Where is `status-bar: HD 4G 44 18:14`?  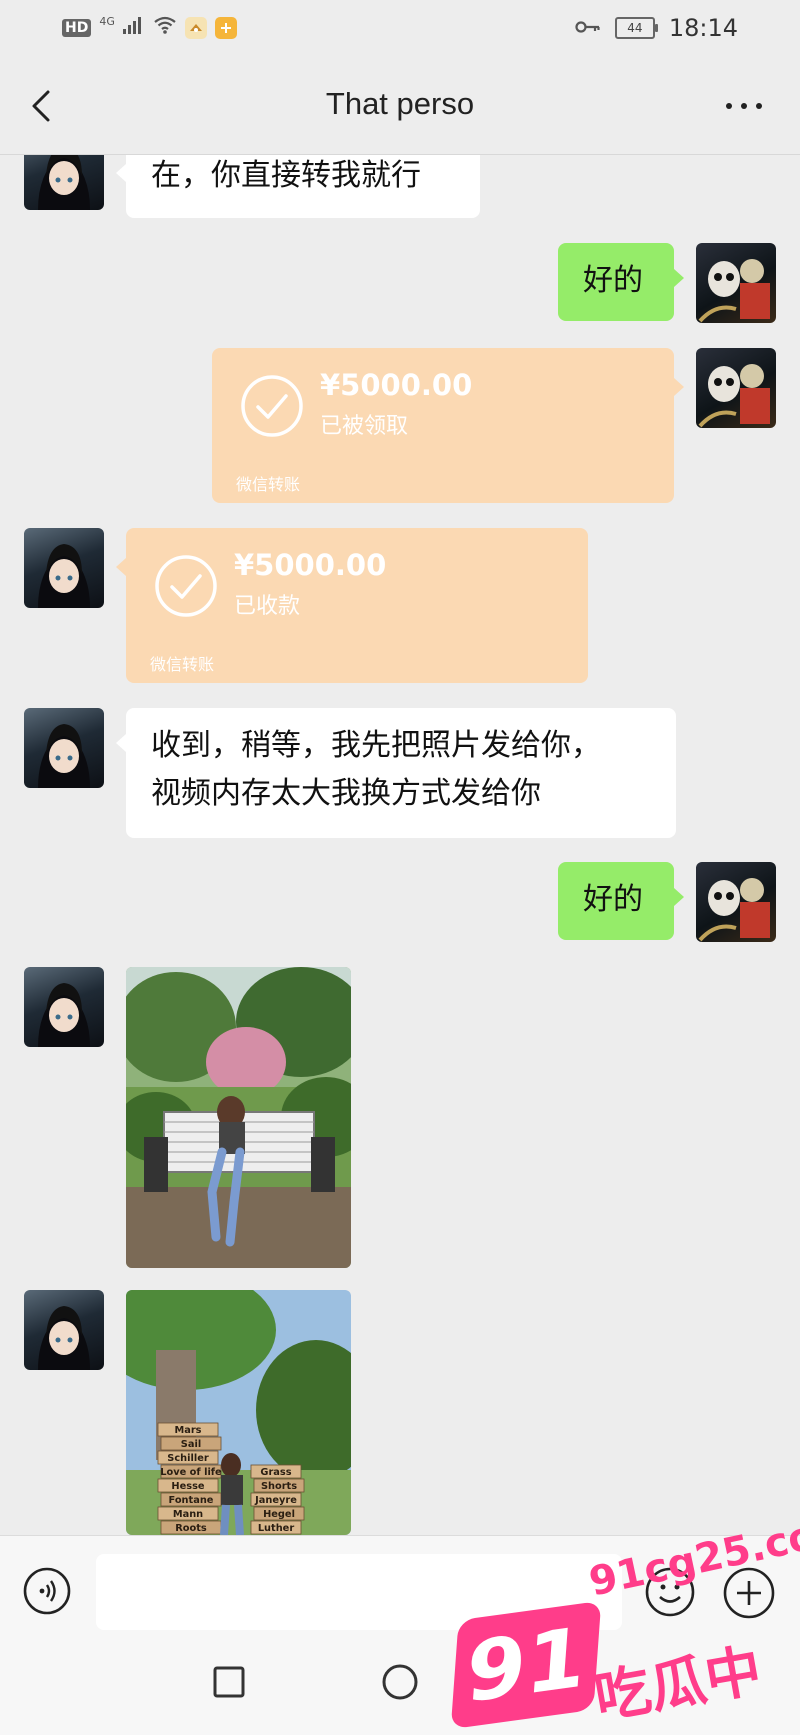 status-bar: HD 4G 44 18:14 is located at coordinates (400, 29).